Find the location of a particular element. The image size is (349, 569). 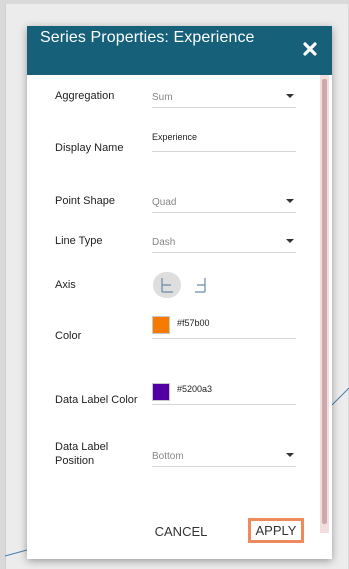

data-label-color-swatch is located at coordinates (161, 392).